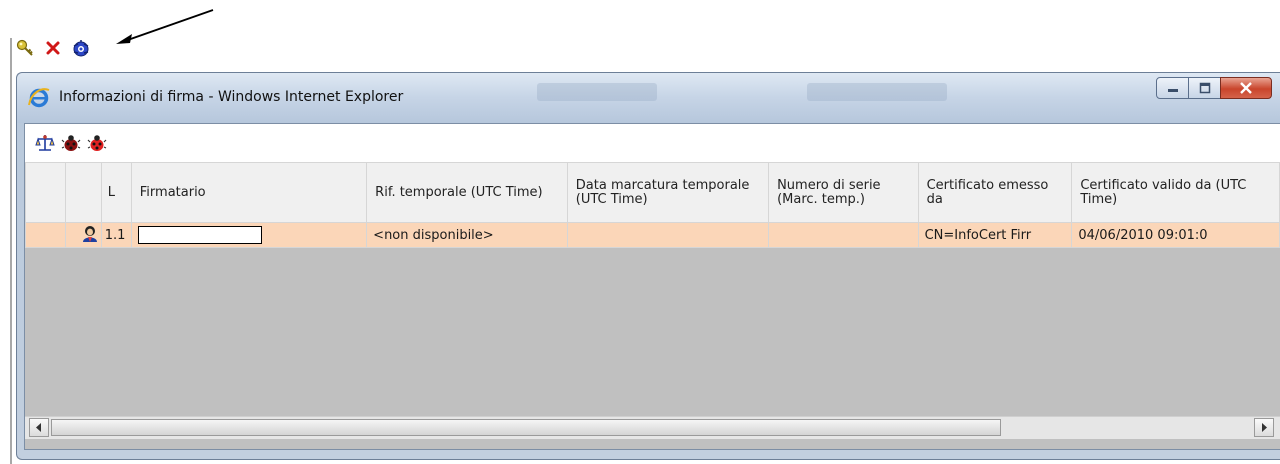 This screenshot has width=1280, height=464. What do you see at coordinates (467, 235) in the screenshot?
I see `cell-time-ref: <non disponibile>` at bounding box center [467, 235].